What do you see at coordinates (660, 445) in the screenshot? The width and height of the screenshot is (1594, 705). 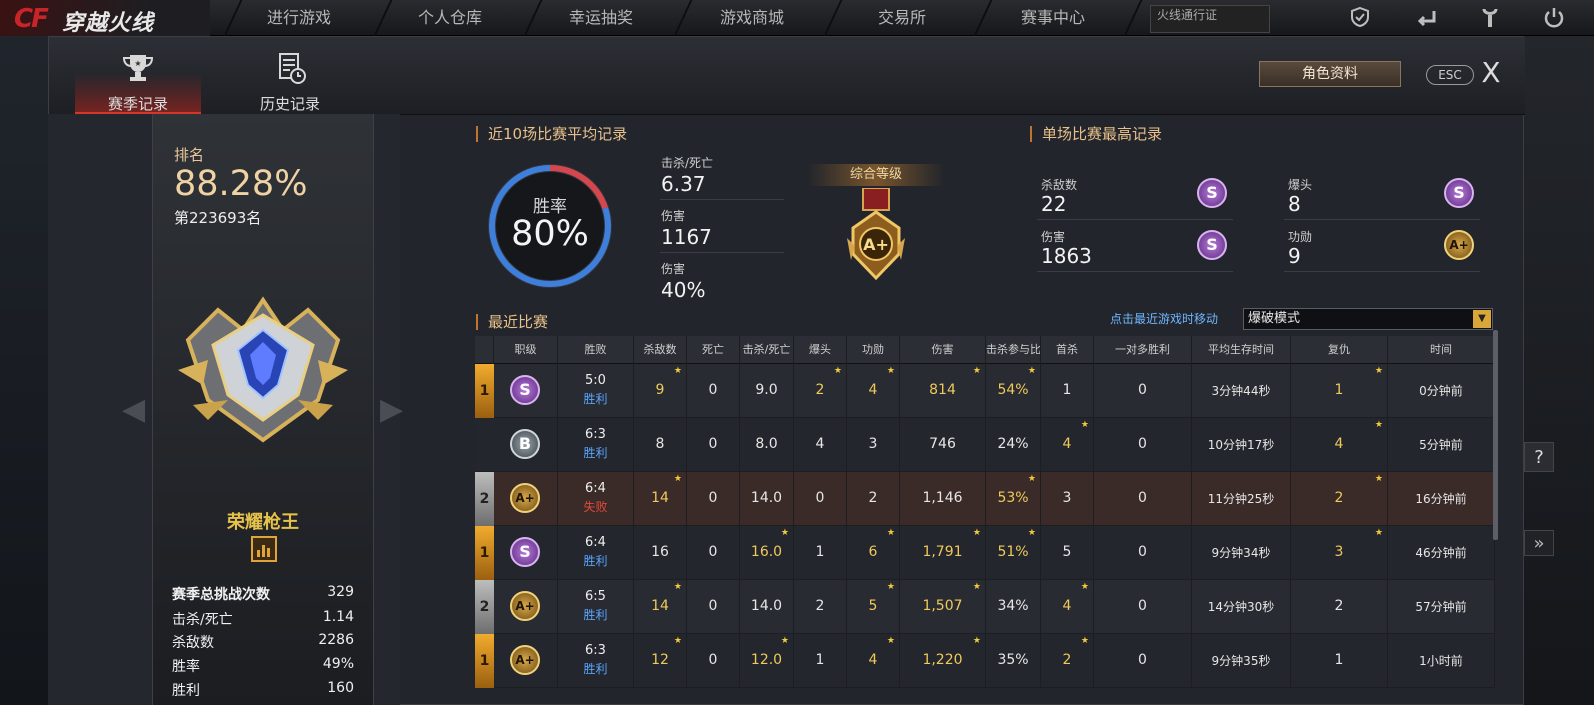 I see `kills-cell: 8` at bounding box center [660, 445].